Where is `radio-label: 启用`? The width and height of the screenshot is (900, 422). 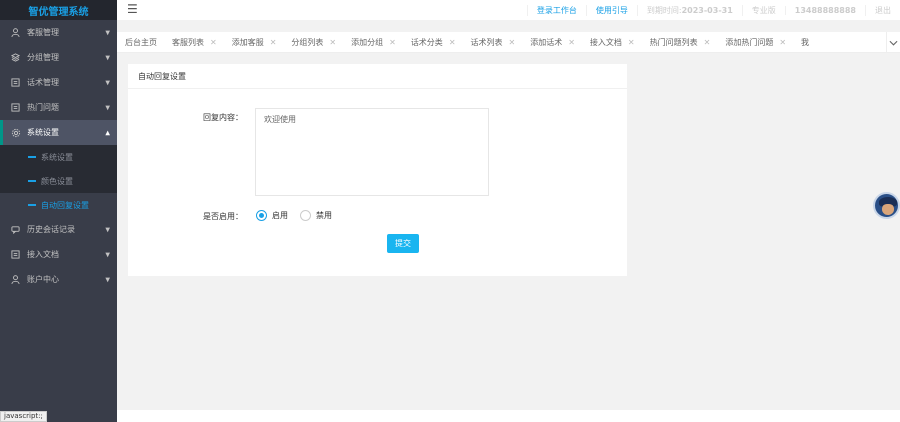 radio-label: 启用 is located at coordinates (280, 215).